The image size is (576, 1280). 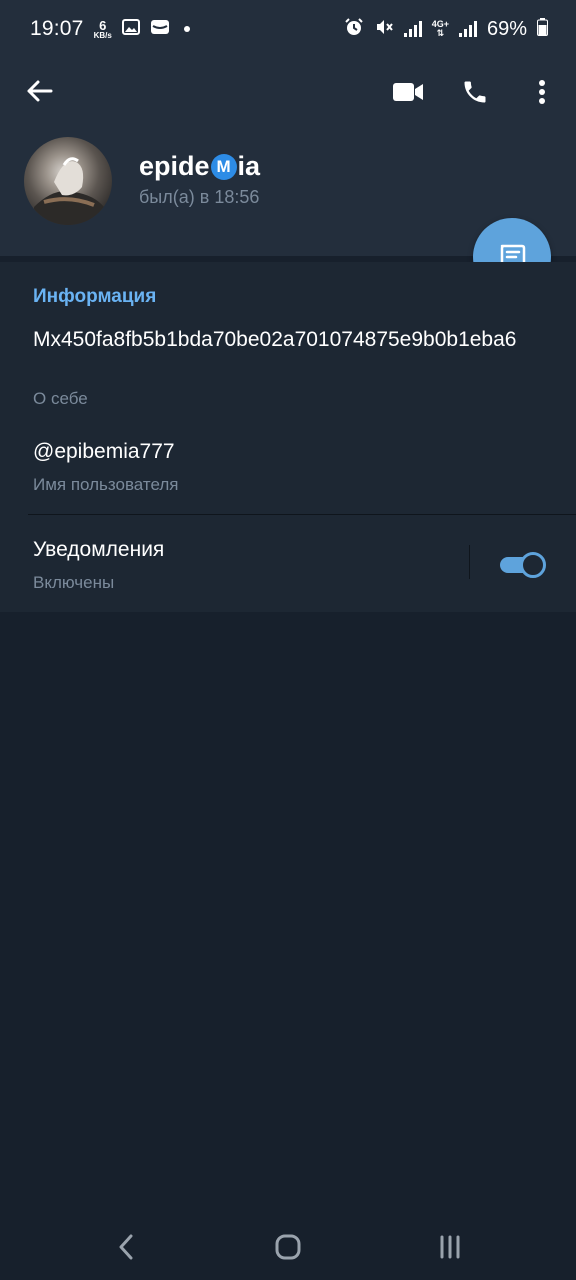 I want to click on phone-icon, so click(x=475, y=92).